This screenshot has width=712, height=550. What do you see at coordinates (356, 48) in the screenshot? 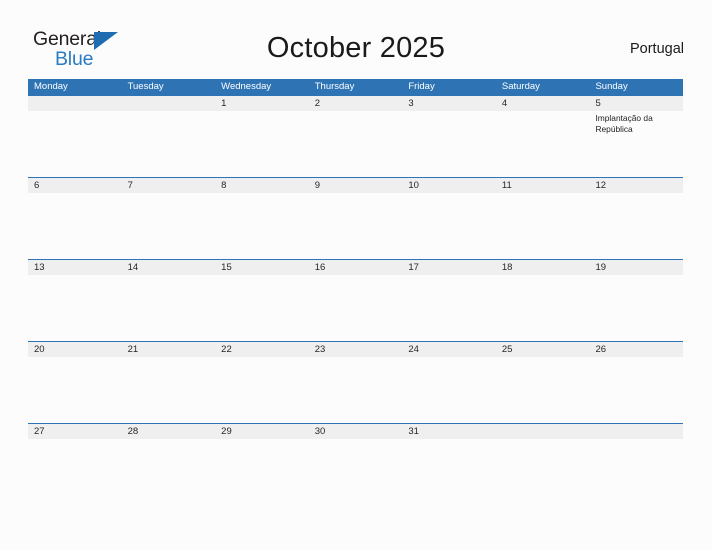
I see `page-title: October 2025` at bounding box center [356, 48].